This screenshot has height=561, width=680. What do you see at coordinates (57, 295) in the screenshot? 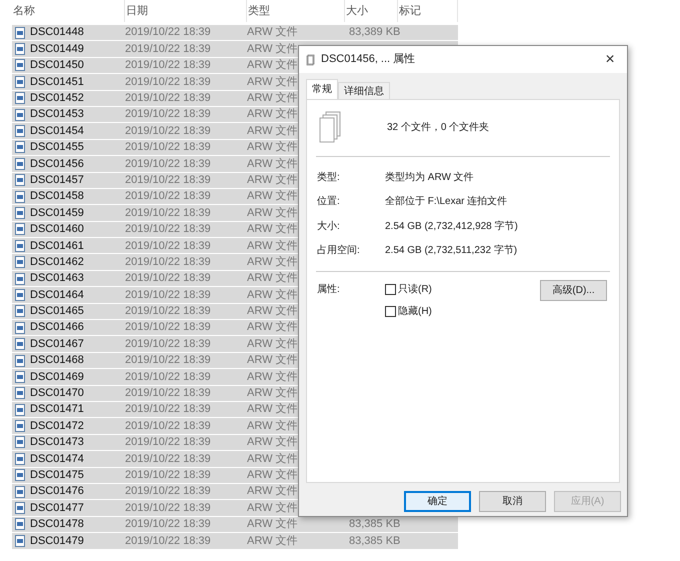
I see `file-name: DSC01464` at bounding box center [57, 295].